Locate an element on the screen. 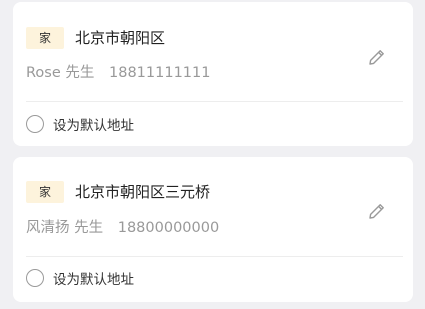 Image resolution: width=425 pixels, height=309 pixels. address-text: 北京市朝阳区三元桥 is located at coordinates (143, 192).